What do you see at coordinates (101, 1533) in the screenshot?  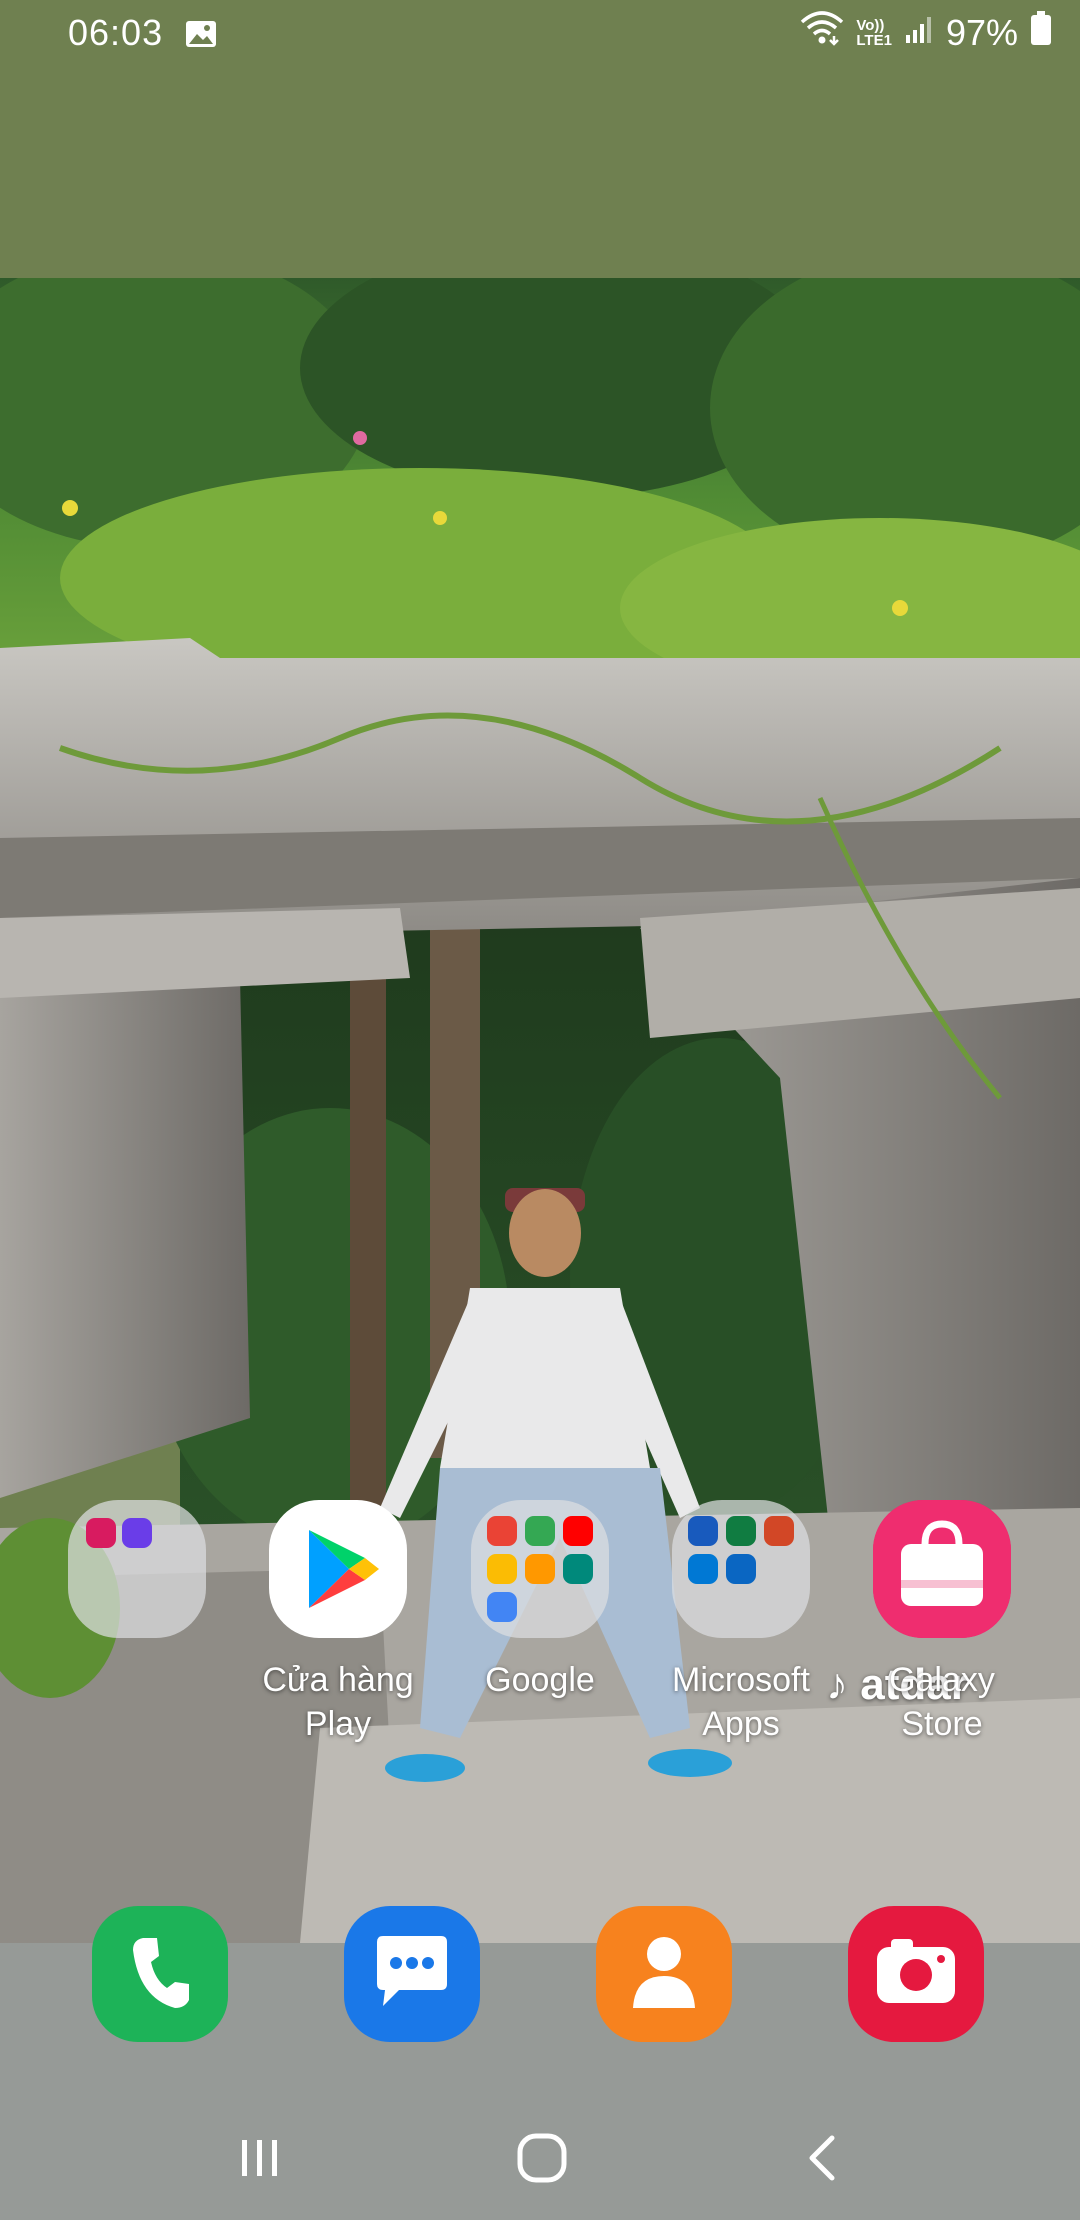 I see `flower-mini-icon` at bounding box center [101, 1533].